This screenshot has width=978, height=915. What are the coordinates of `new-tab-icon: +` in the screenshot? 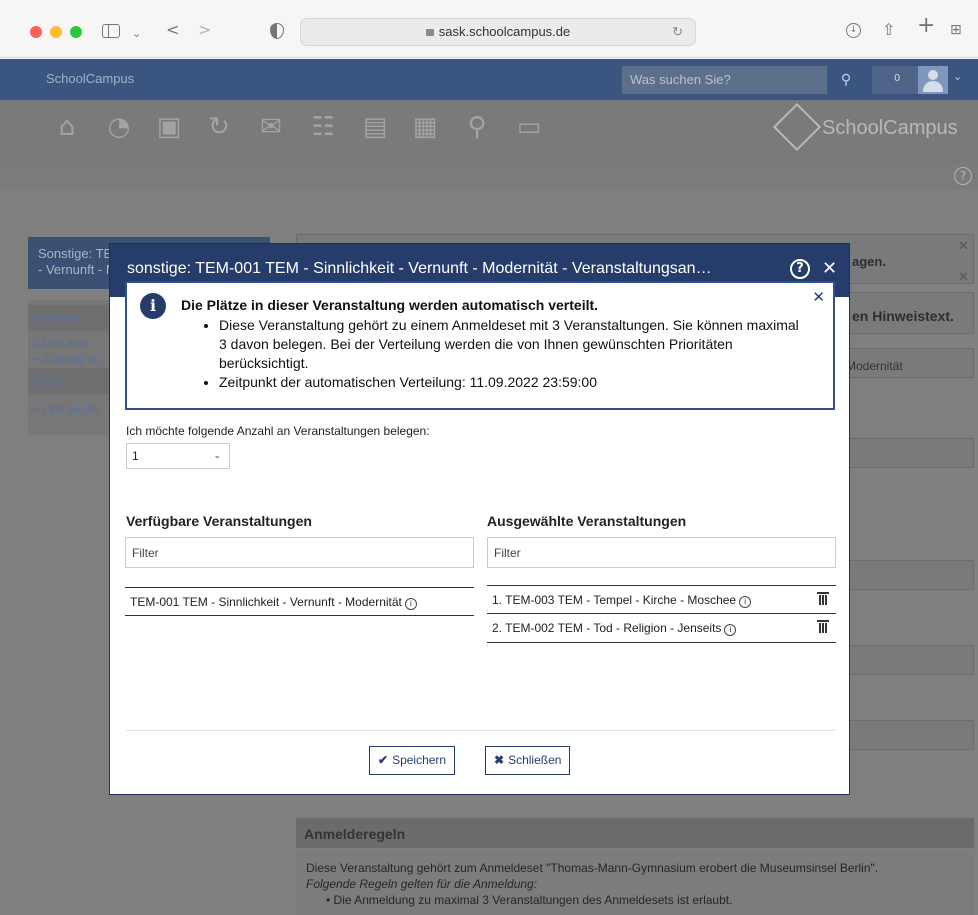 It's located at (926, 26).